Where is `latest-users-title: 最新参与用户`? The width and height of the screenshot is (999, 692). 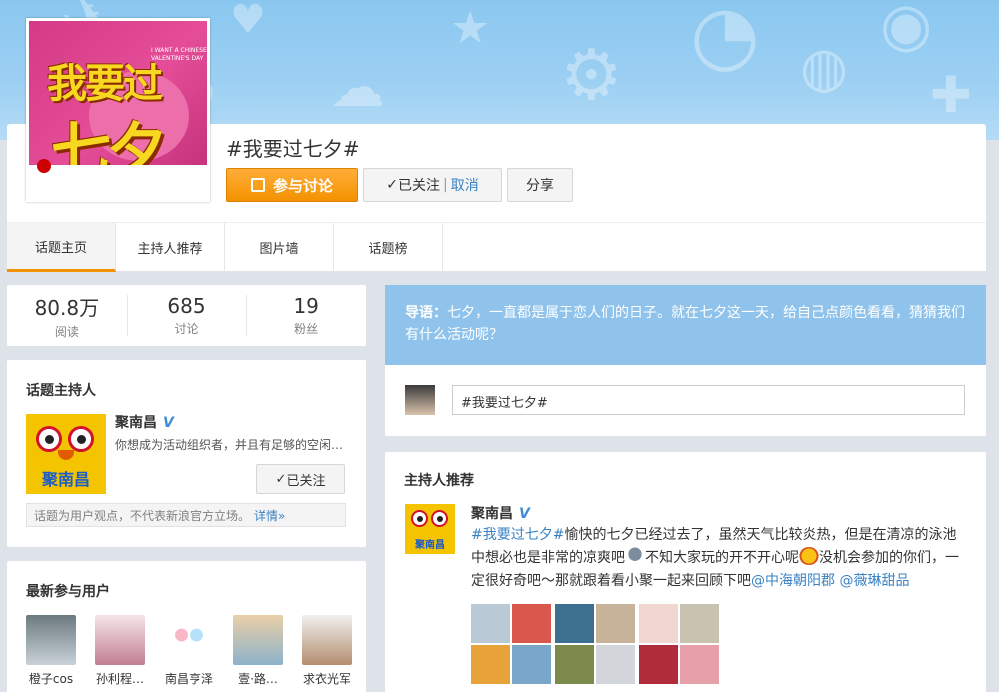 latest-users-title: 最新参与用户 is located at coordinates (68, 592).